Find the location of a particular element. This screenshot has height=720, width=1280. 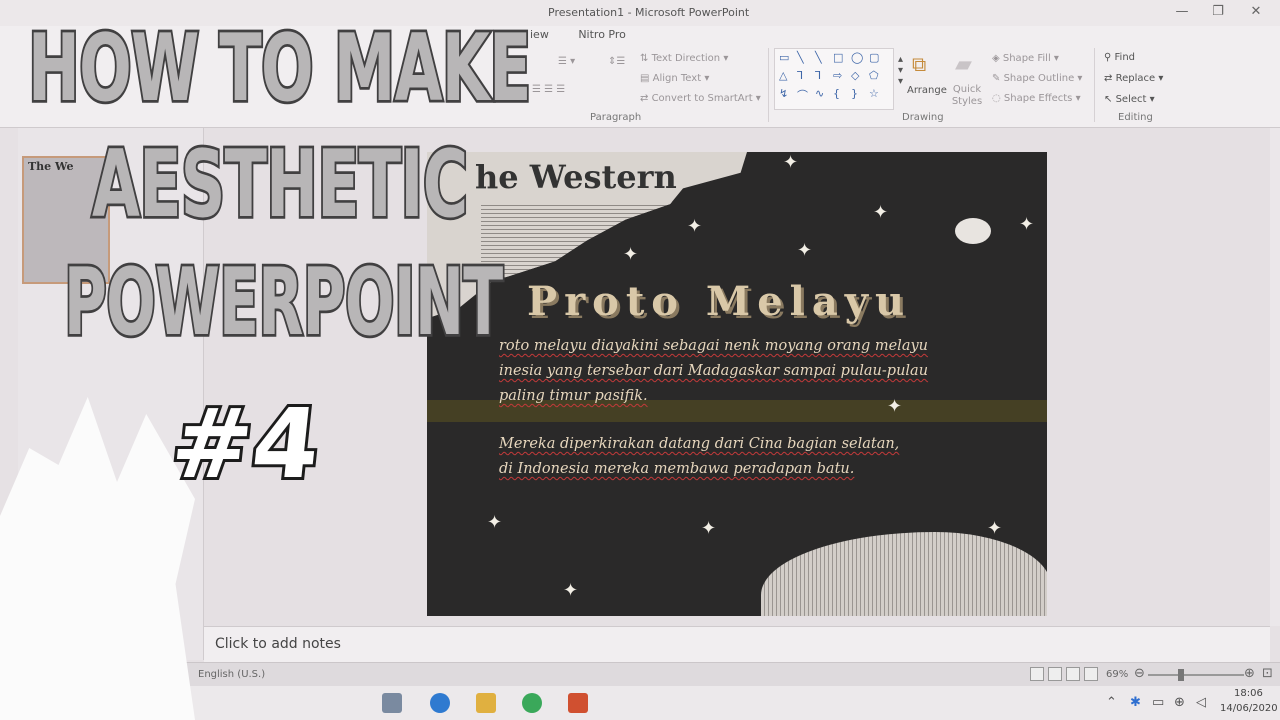

status-bar: English (U.S.) 69% ⊖ ⊕ ⊡ is located at coordinates (640, 674).